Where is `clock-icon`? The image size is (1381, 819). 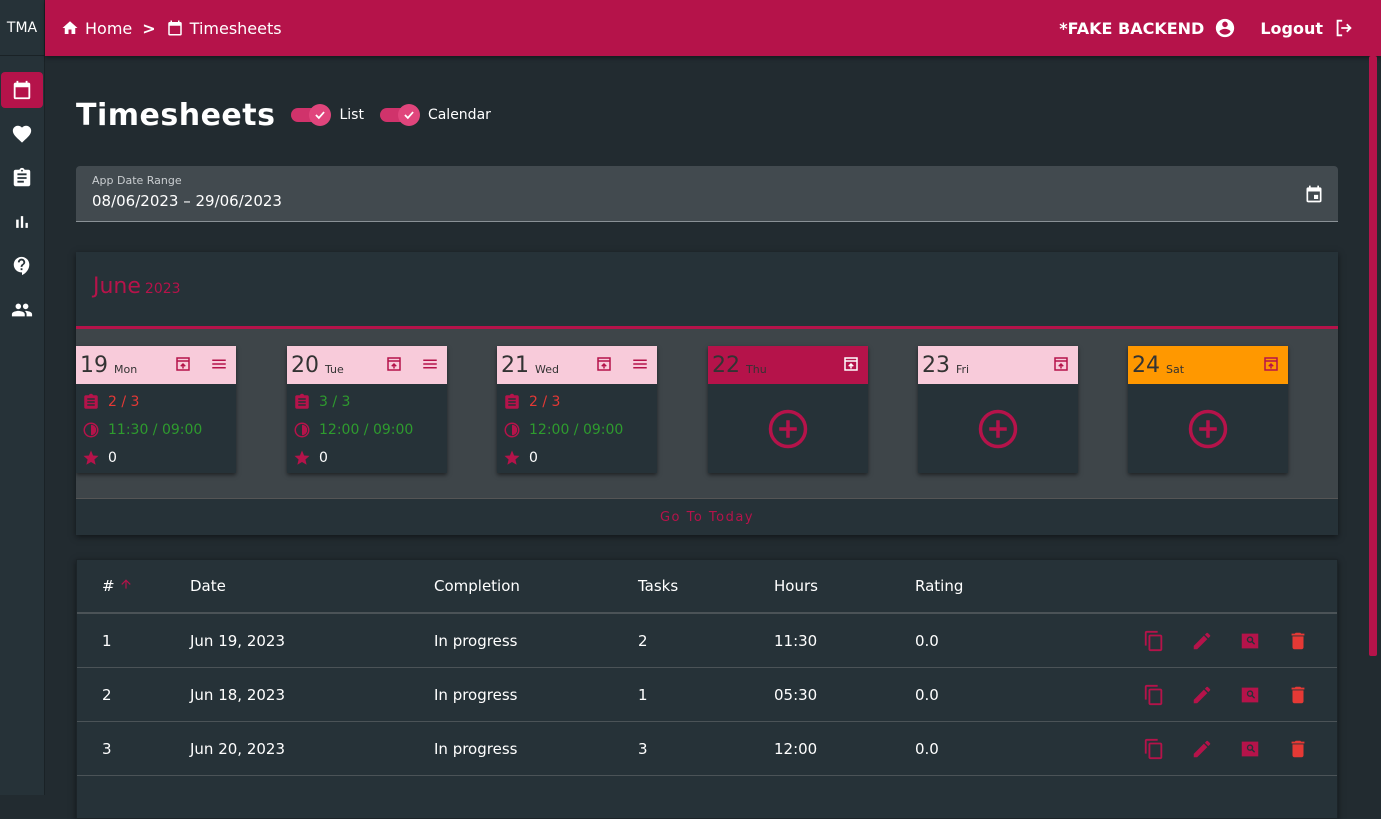 clock-icon is located at coordinates (302, 430).